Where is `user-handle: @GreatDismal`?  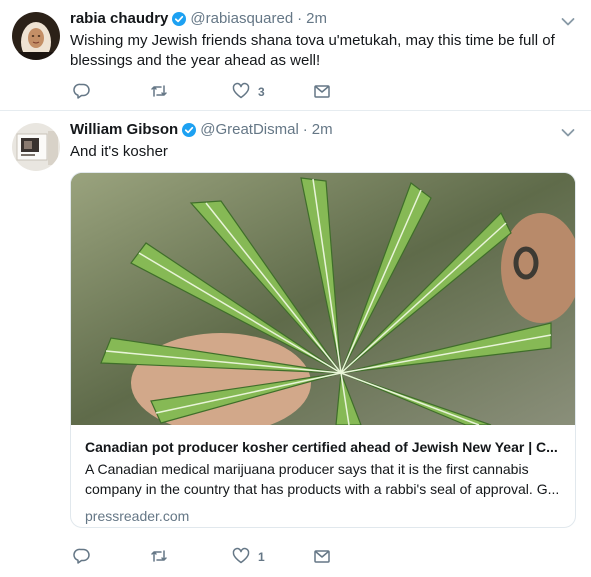
user-handle: @GreatDismal is located at coordinates (249, 130).